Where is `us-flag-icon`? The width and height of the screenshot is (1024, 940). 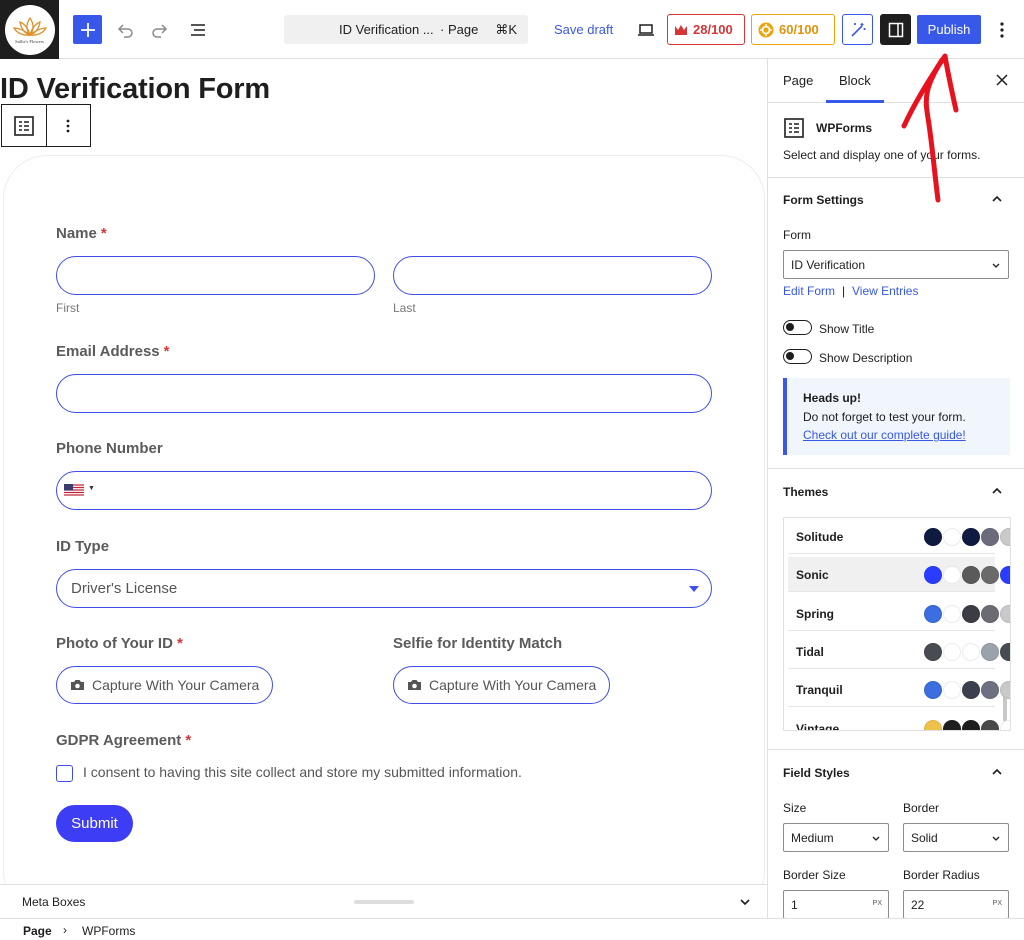 us-flag-icon is located at coordinates (74, 490).